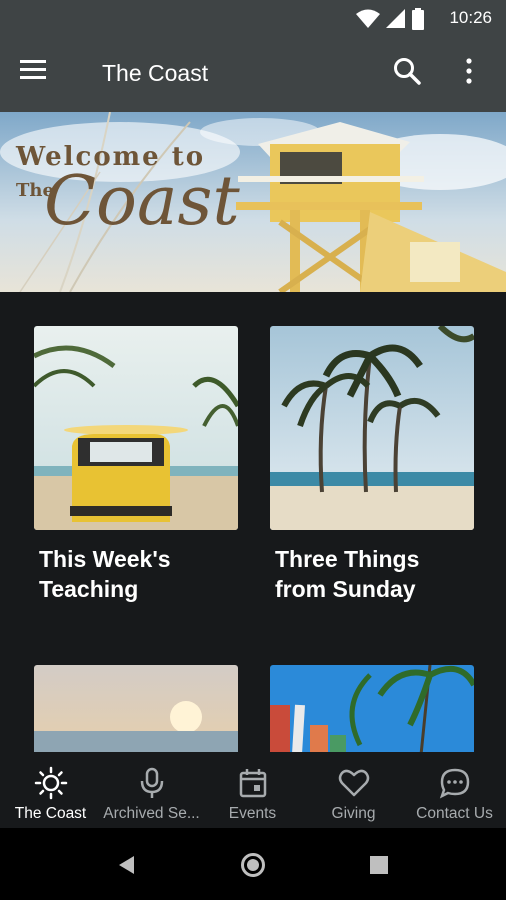  I want to click on card-image-beach-market, so click(372, 708).